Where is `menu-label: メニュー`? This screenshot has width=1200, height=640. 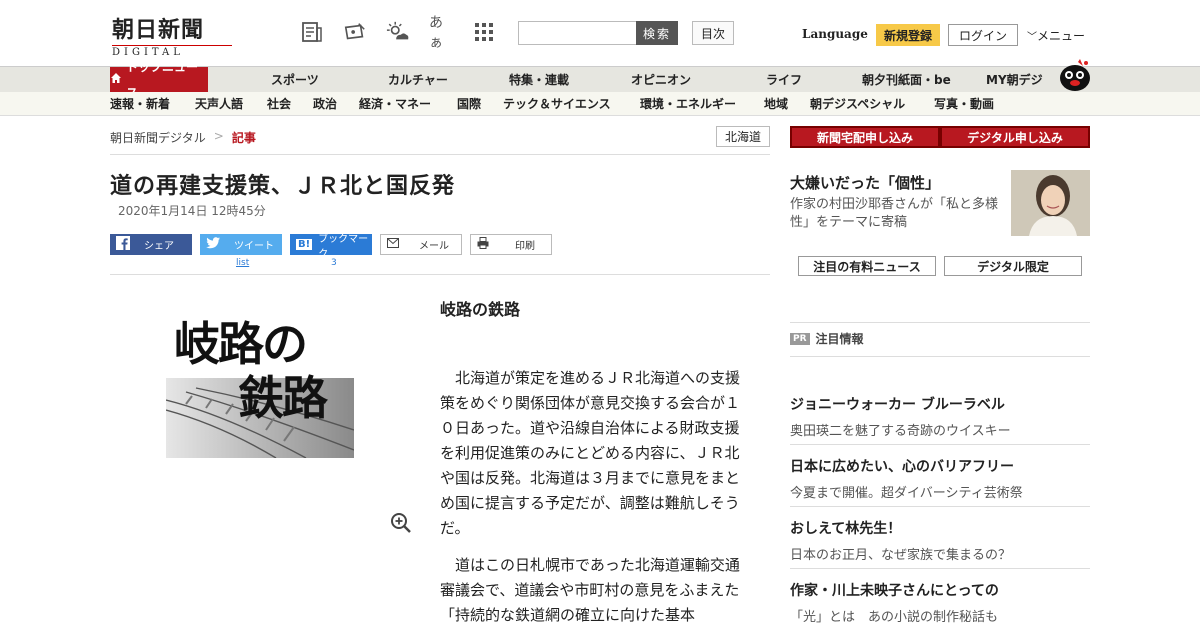
menu-label: メニュー is located at coordinates (1061, 36).